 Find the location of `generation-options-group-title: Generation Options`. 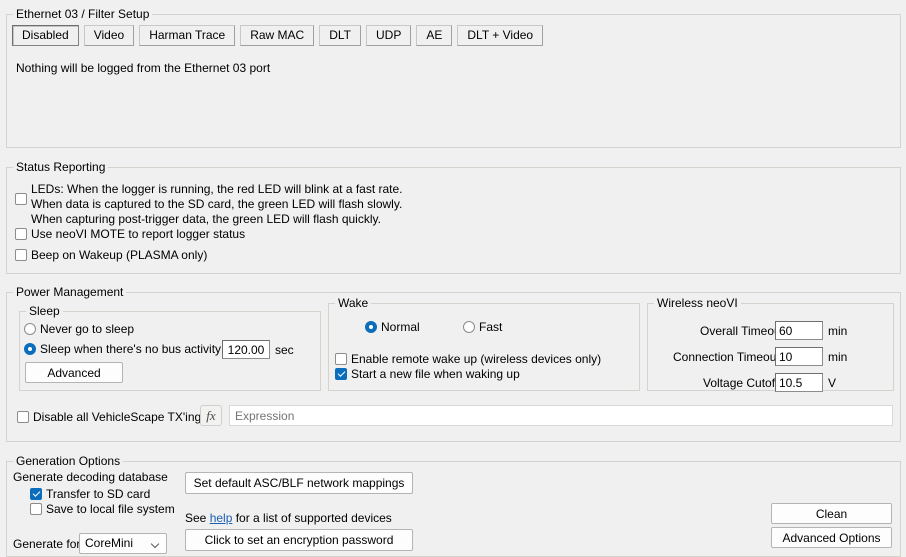

generation-options-group-title: Generation Options is located at coordinates (68, 461).